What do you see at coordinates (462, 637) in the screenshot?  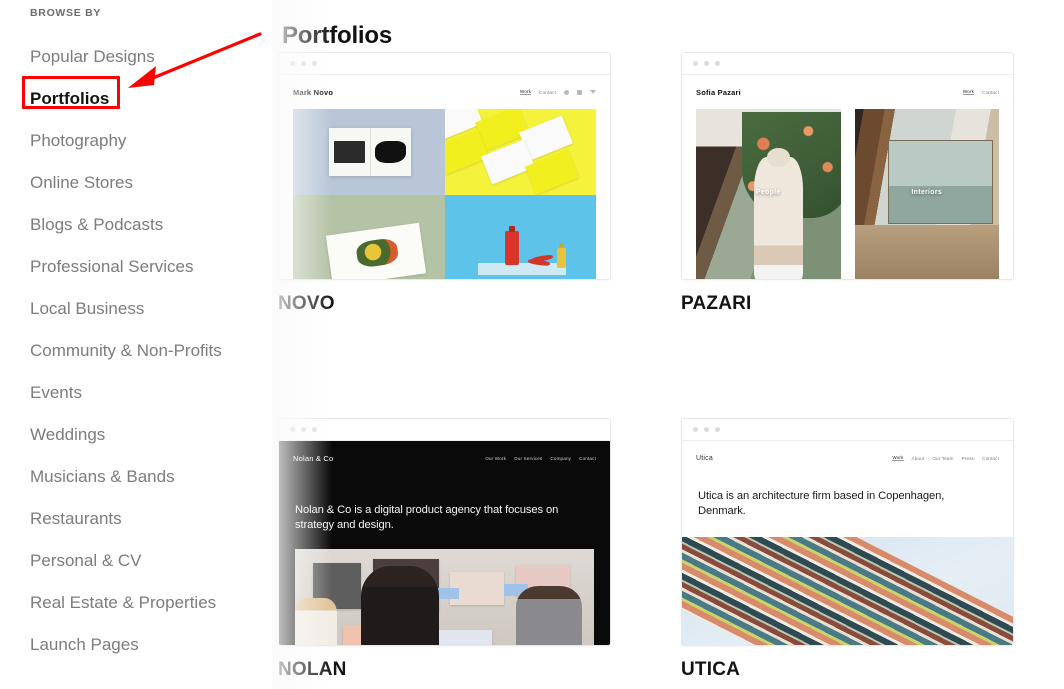 I see `wall-print` at bounding box center [462, 637].